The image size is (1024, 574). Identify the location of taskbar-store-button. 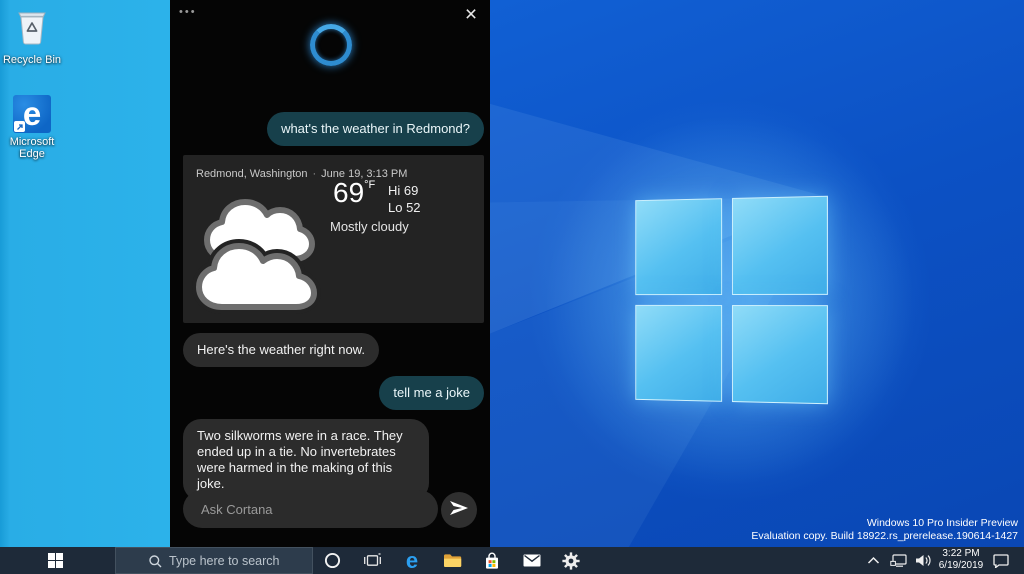
(492, 560).